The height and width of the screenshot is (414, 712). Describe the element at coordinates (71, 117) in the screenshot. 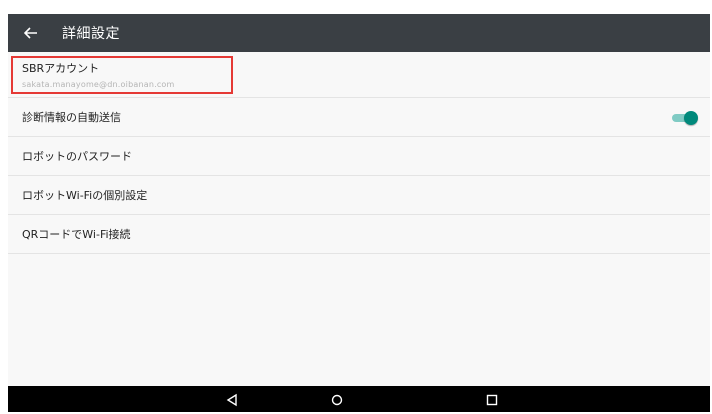

I see `auto-send-label: 診断情報の自動送信` at that location.